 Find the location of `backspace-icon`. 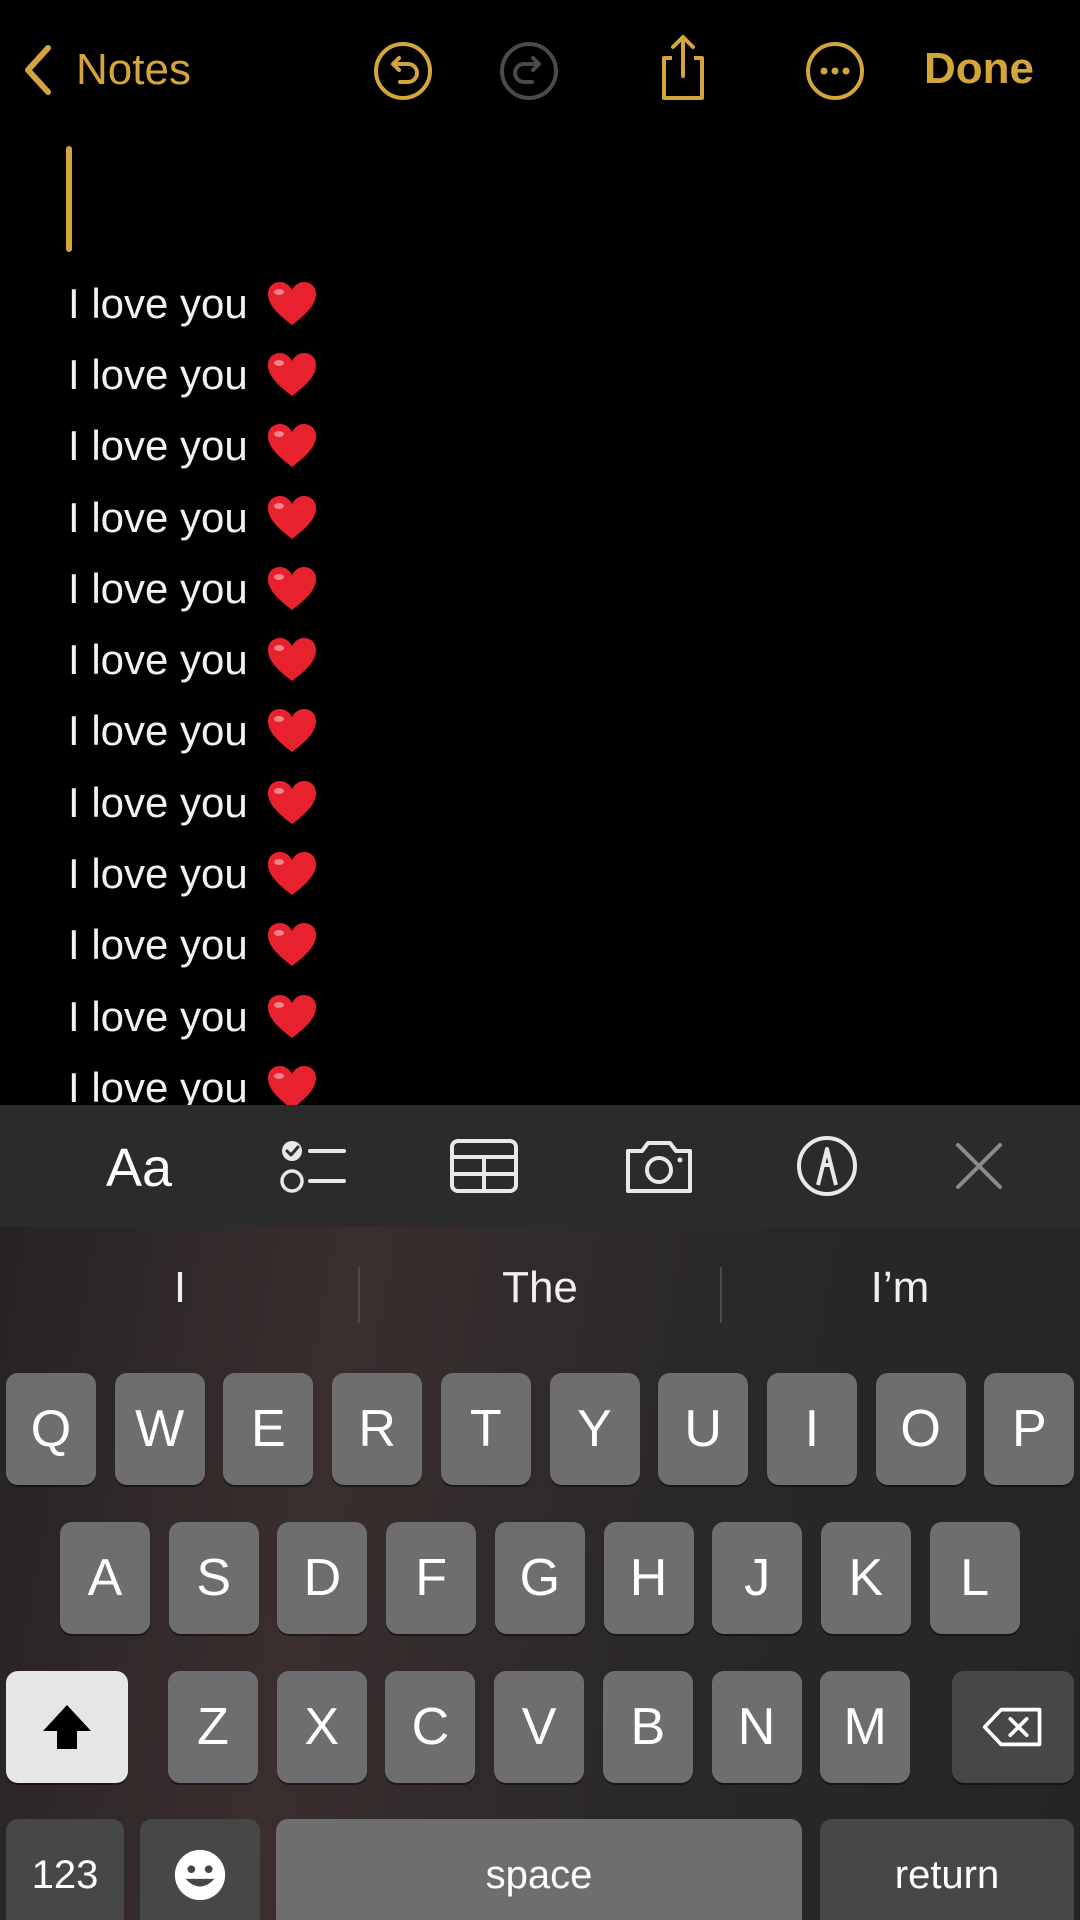

backspace-icon is located at coordinates (1012, 1727).